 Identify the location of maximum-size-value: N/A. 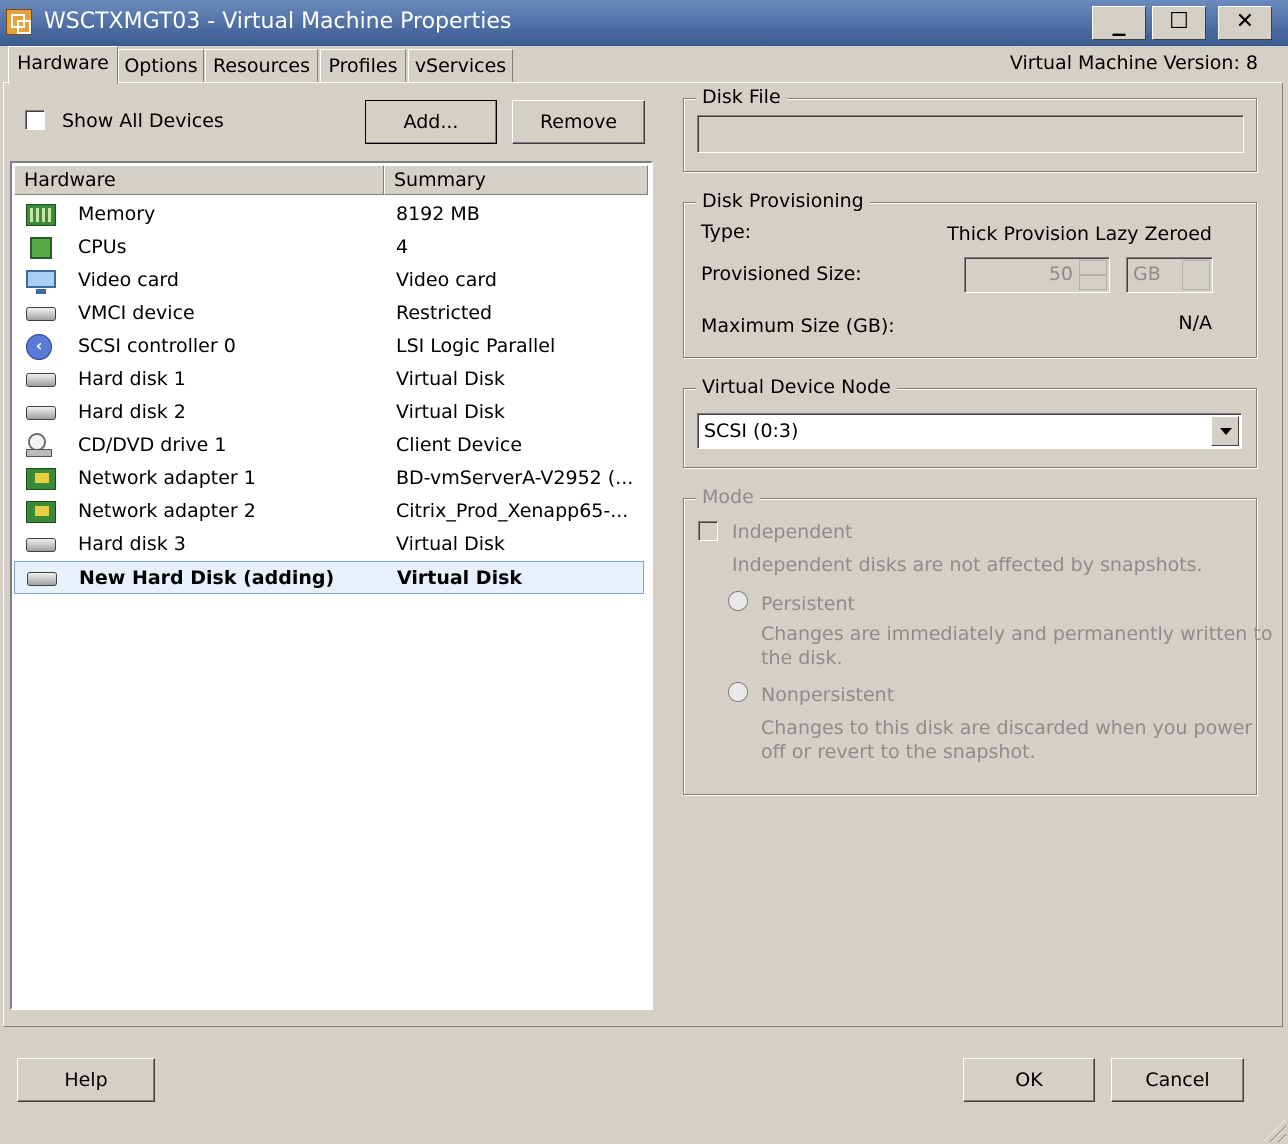
(1195, 323).